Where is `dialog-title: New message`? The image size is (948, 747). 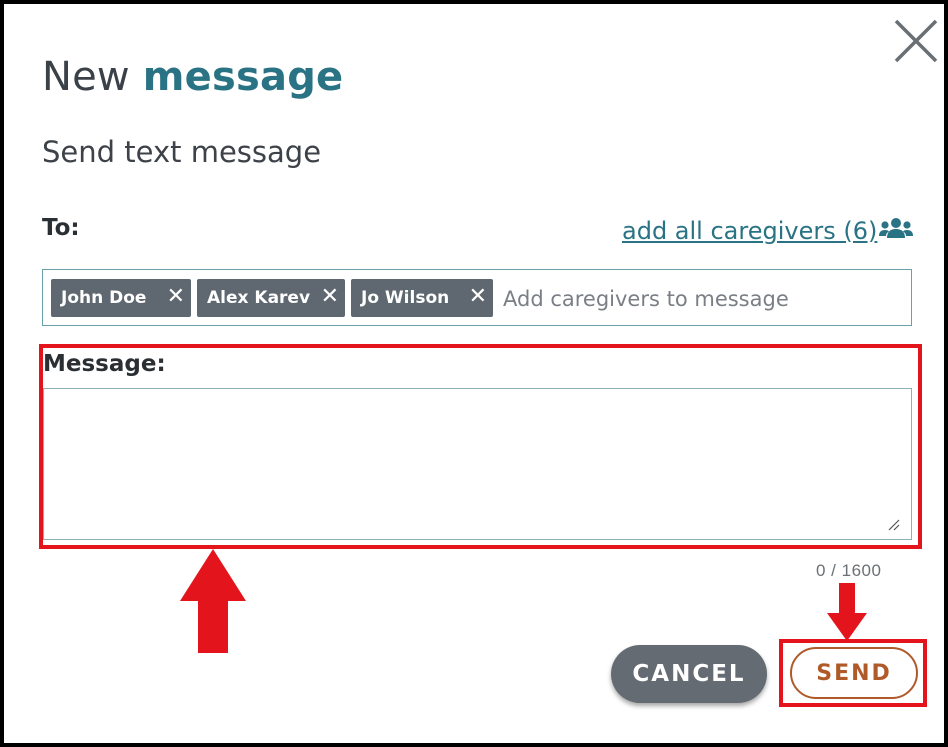 dialog-title: New message is located at coordinates (192, 77).